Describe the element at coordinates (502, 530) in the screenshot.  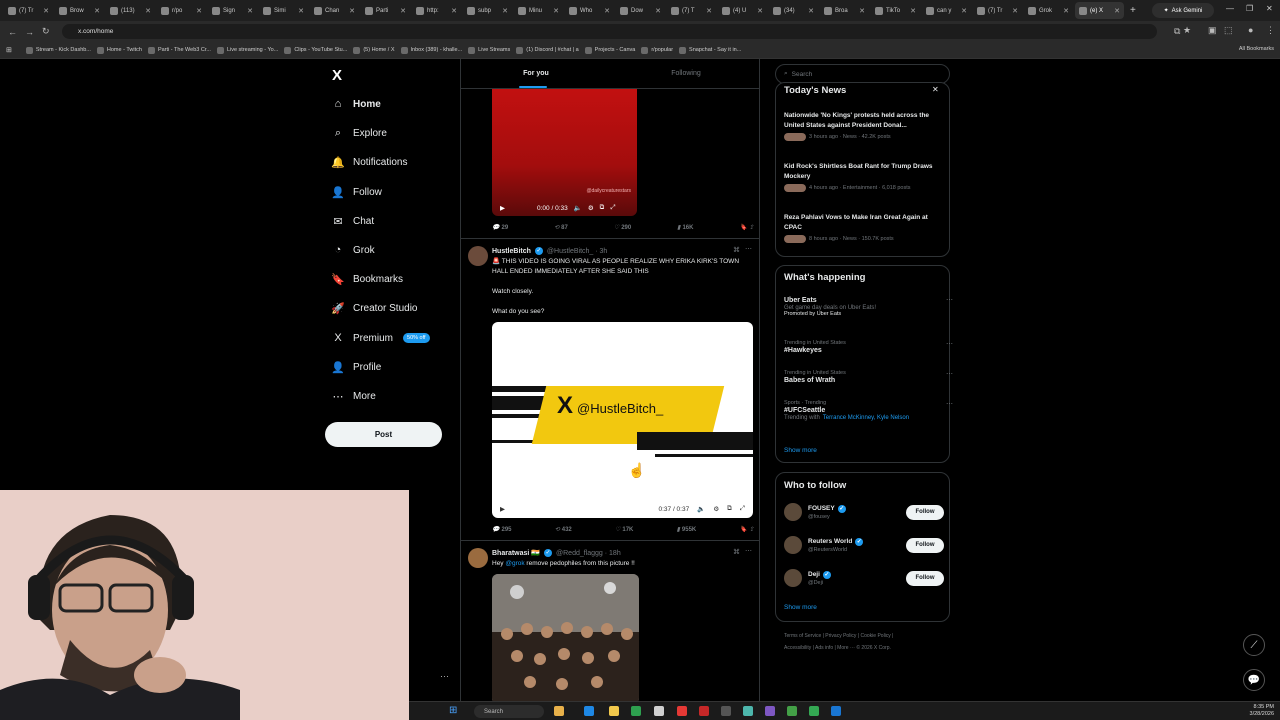
I see `reply-button: 💬 295` at that location.